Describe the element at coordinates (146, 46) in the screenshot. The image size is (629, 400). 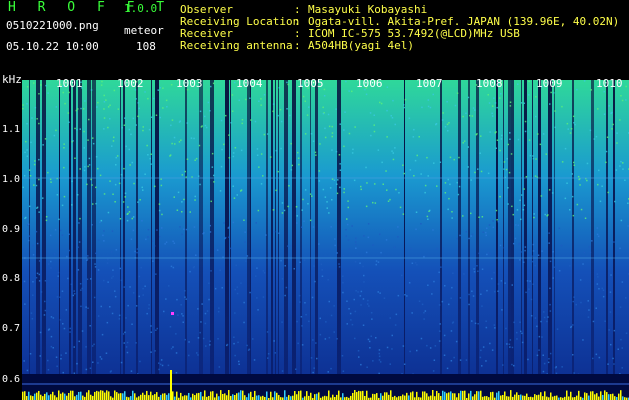
I see `detection-count: 108` at that location.